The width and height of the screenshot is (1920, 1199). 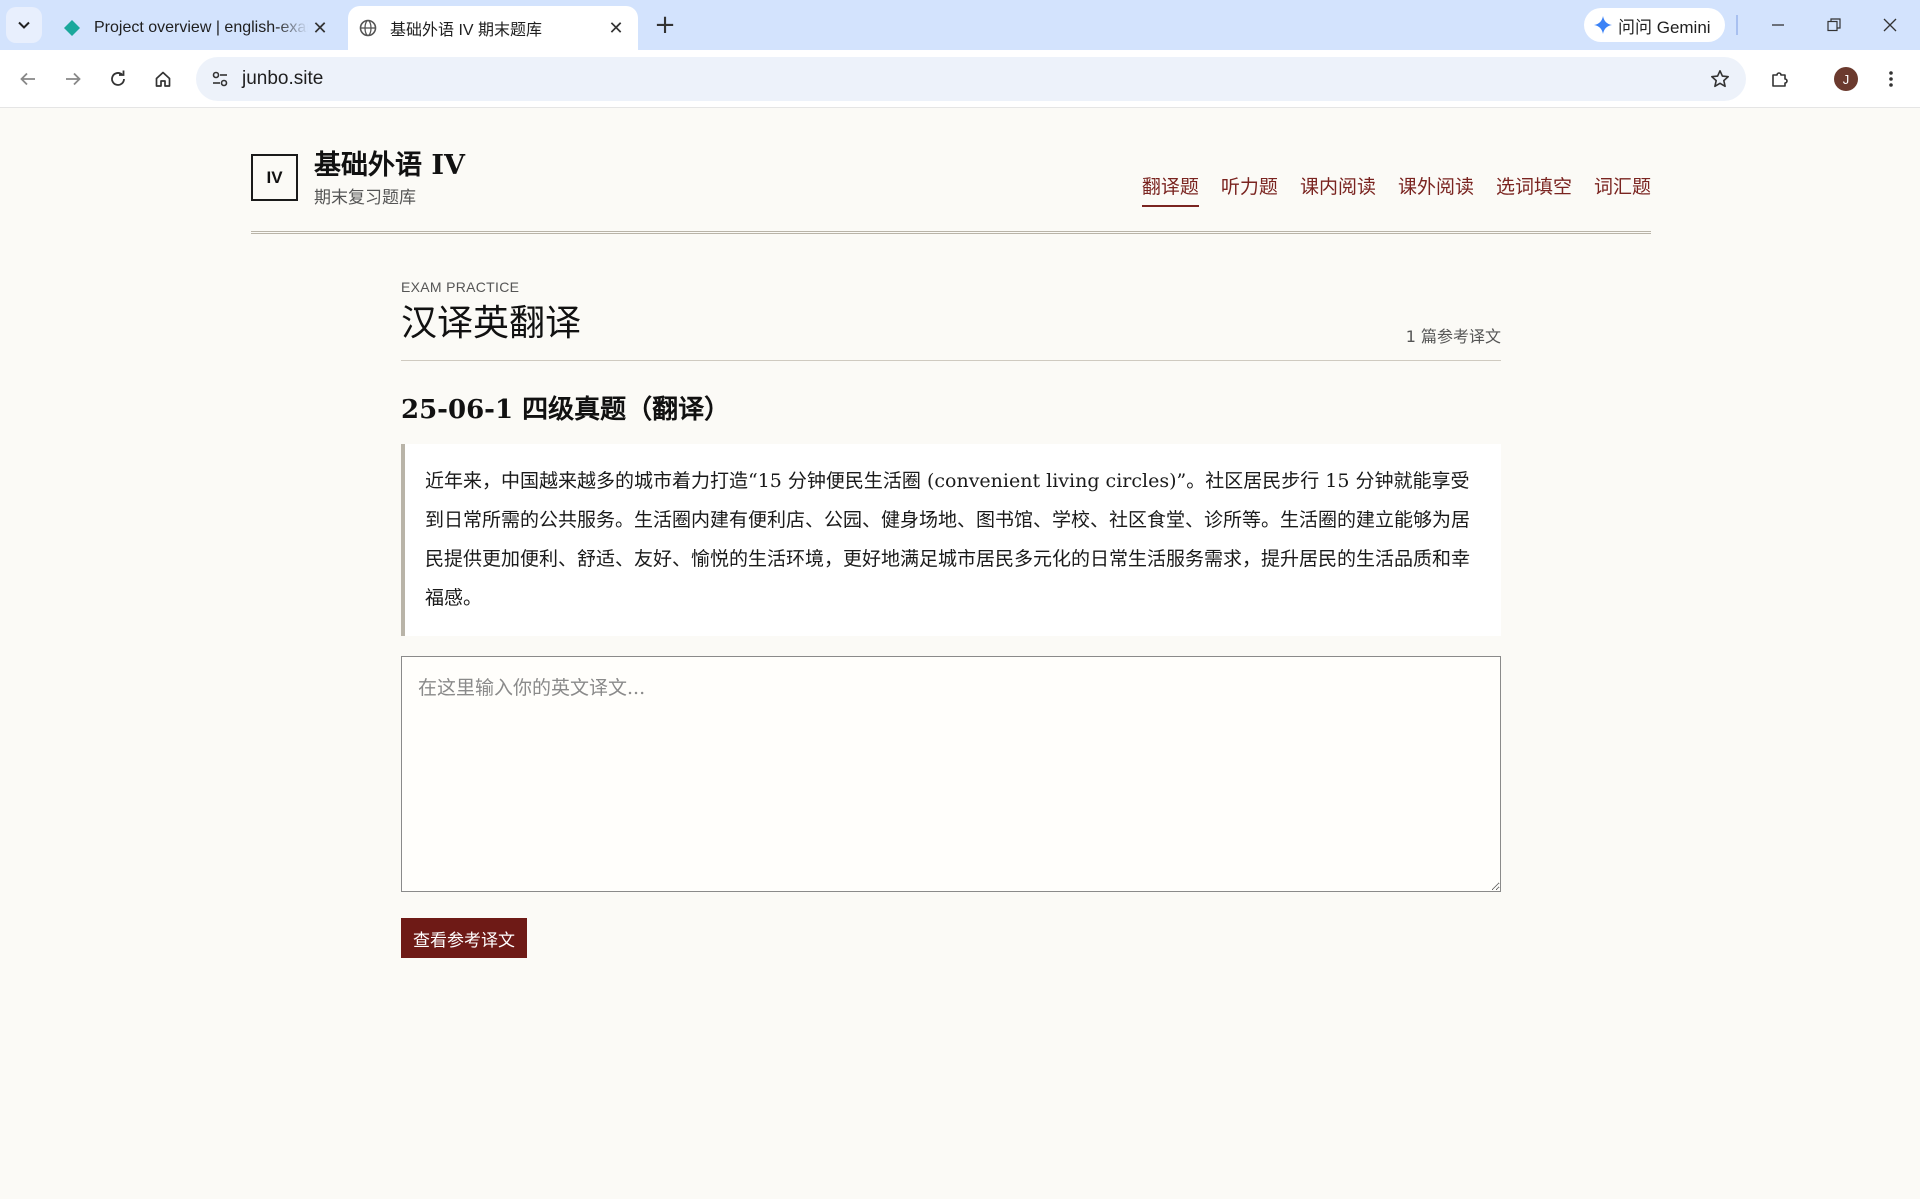 What do you see at coordinates (1385, 189) in the screenshot?
I see `main-nav: 翻译题 听力题 课内阅读 课外阅读 选词填空 词汇题` at bounding box center [1385, 189].